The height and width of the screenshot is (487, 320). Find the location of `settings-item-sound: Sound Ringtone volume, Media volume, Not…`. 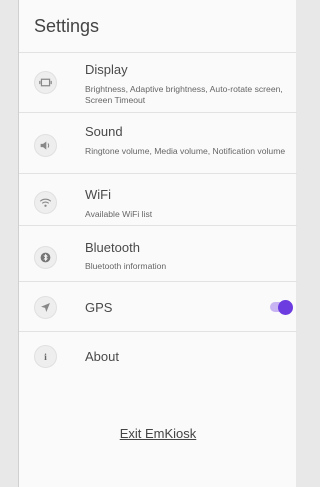

settings-item-sound: Sound Ringtone volume, Media volume, Not… is located at coordinates (158, 143).